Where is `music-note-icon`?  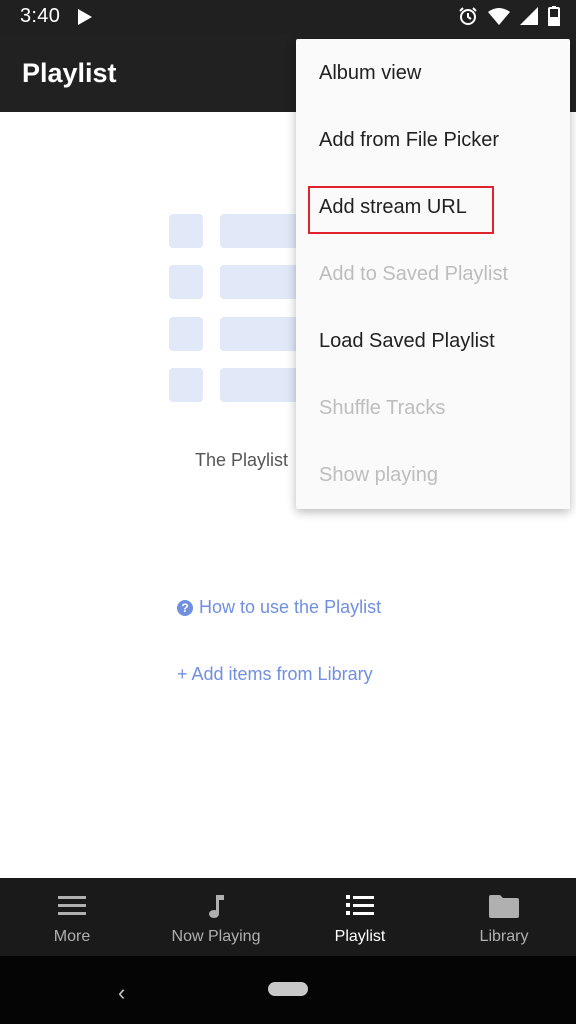 music-note-icon is located at coordinates (216, 906).